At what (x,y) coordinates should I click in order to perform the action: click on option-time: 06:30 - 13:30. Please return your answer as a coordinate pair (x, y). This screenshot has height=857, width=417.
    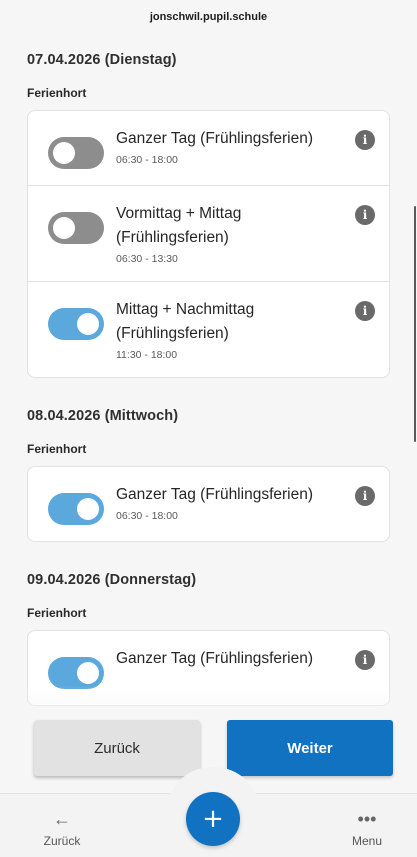
    Looking at the image, I should click on (147, 259).